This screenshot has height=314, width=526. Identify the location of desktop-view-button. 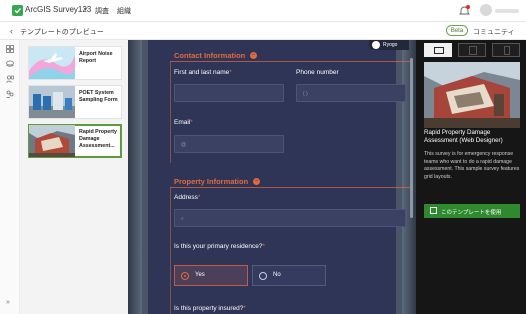
(438, 50).